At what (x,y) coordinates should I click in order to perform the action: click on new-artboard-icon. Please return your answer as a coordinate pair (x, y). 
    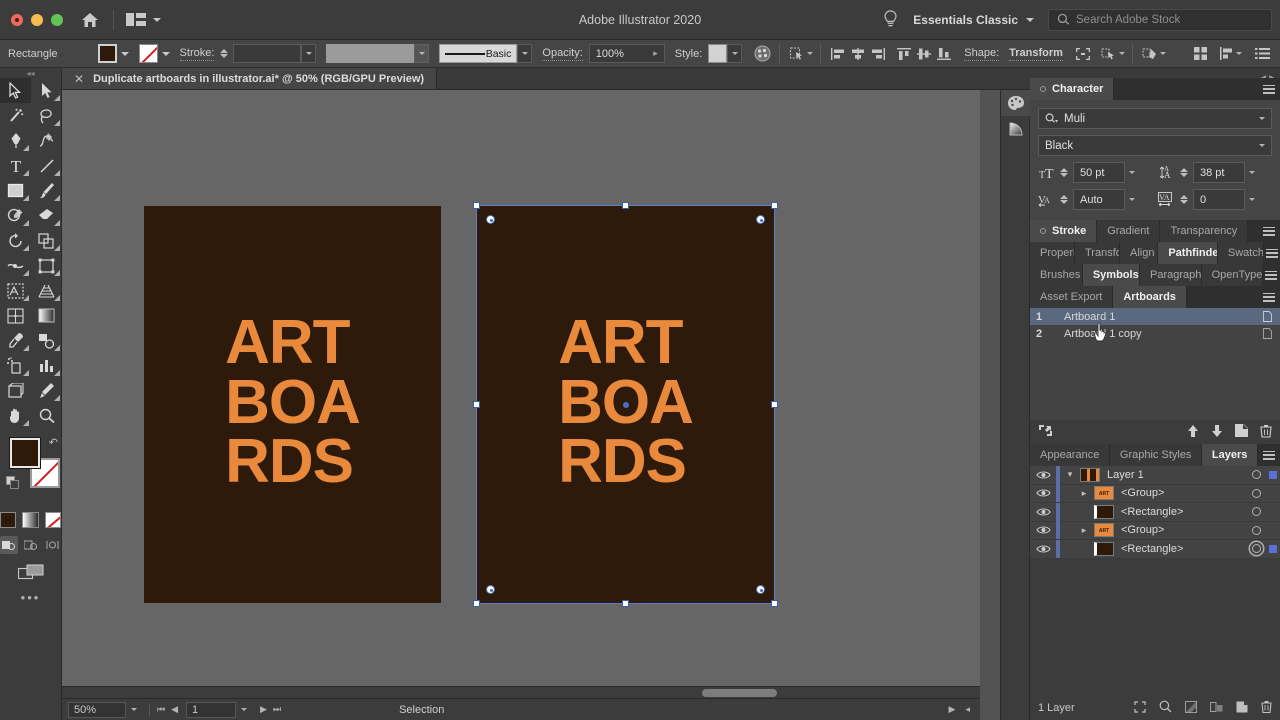
    Looking at the image, I should click on (1241, 432).